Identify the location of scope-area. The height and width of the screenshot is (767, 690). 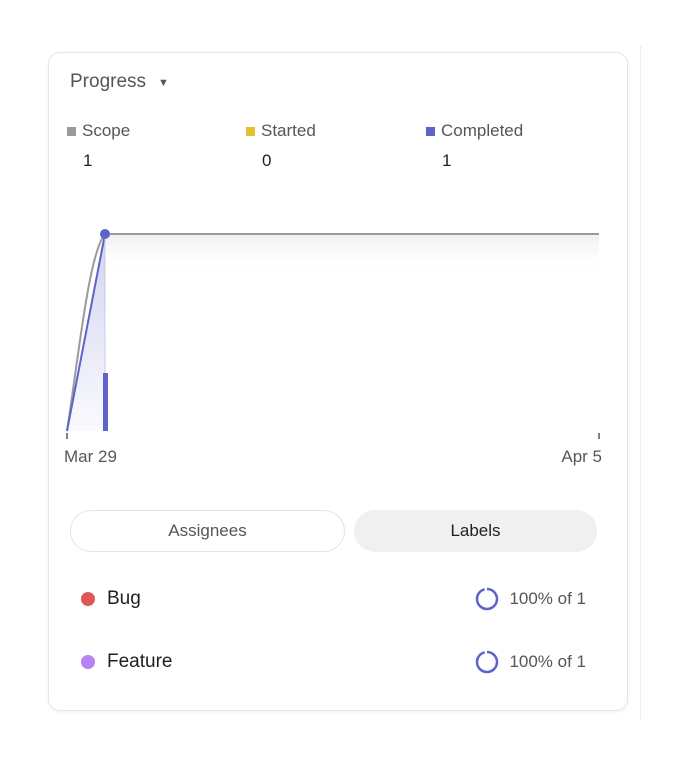
(352, 278).